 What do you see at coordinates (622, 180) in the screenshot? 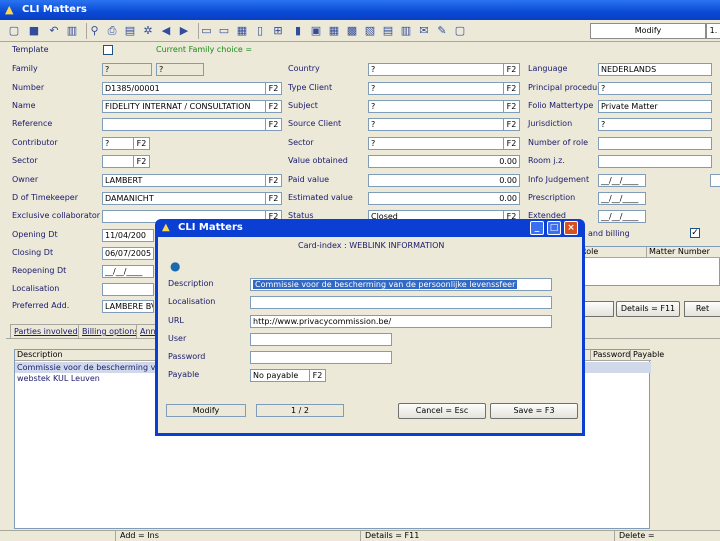
I see `info-judgement-field: __/__/____` at bounding box center [622, 180].